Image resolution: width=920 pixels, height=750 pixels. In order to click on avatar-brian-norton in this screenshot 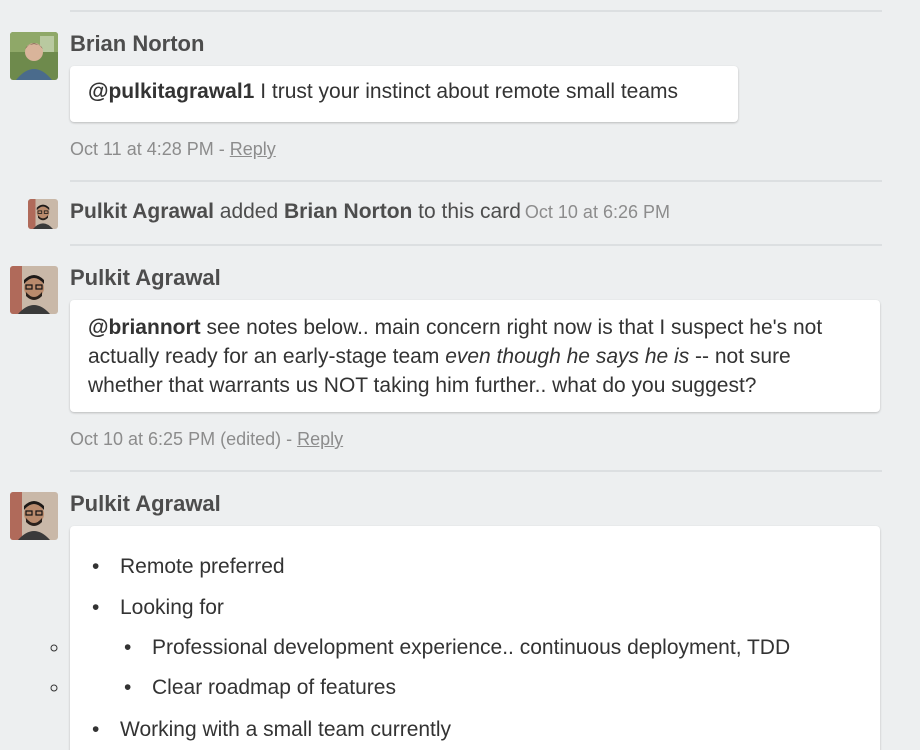, I will do `click(34, 56)`.